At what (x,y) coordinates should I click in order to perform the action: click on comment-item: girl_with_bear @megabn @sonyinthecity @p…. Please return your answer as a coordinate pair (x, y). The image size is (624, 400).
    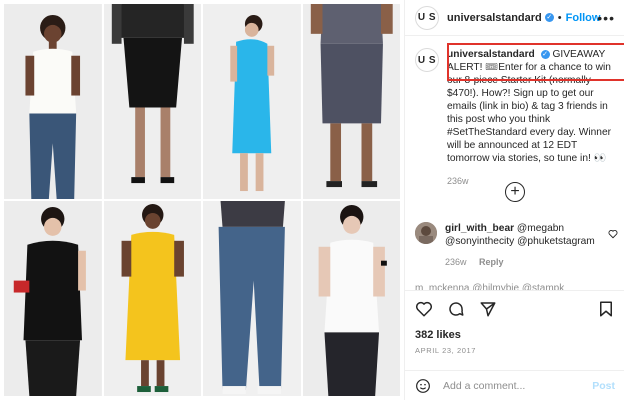
    Looking at the image, I should click on (517, 245).